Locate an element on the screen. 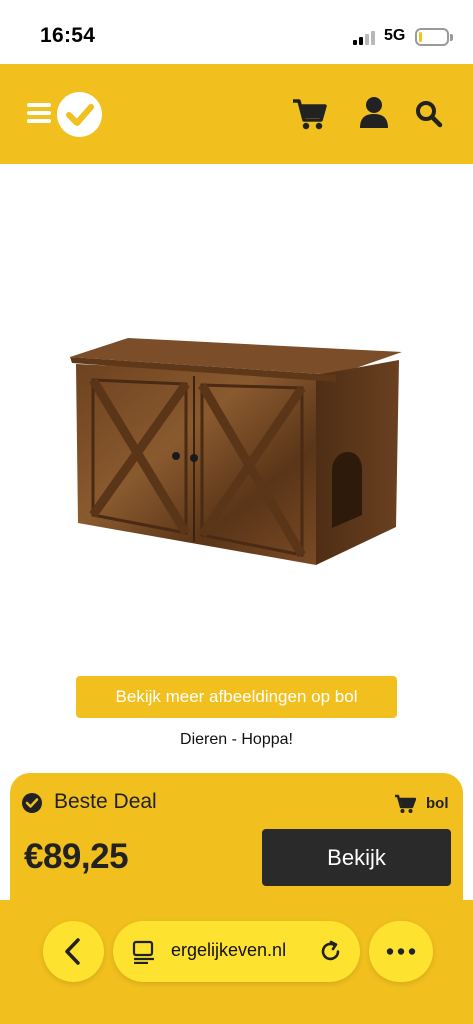 The height and width of the screenshot is (1024, 473). reader-icon is located at coordinates (144, 952).